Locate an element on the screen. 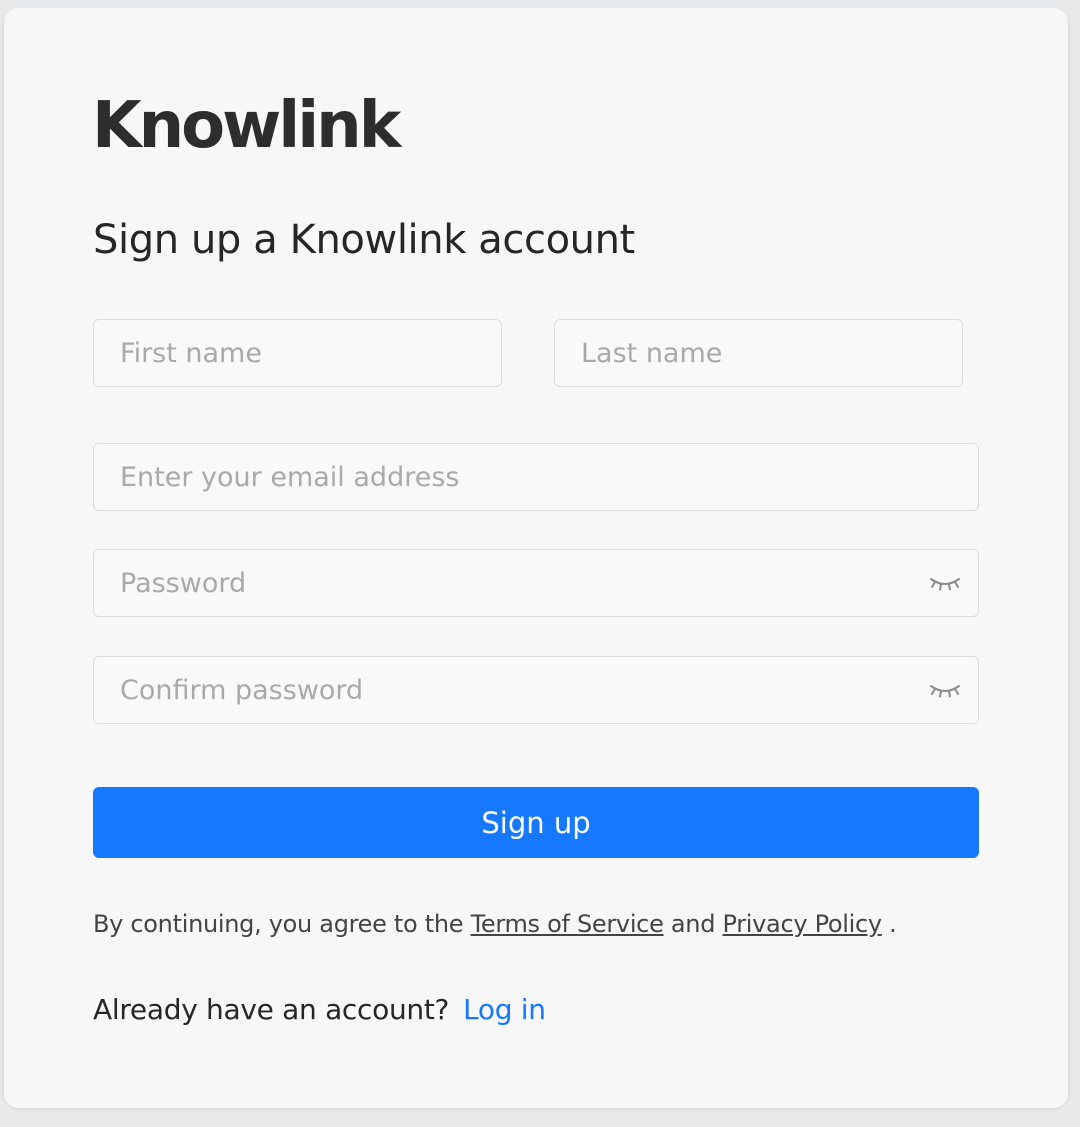 This screenshot has height=1127, width=1080. confirm-password-input is located at coordinates (536, 690).